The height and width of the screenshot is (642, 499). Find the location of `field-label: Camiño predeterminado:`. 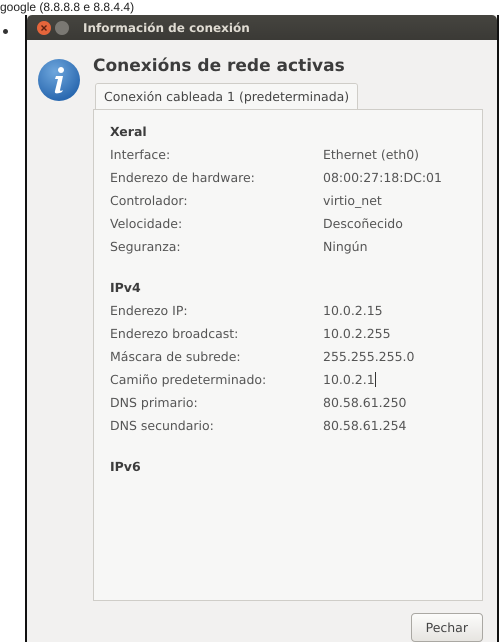

field-label: Camiño predeterminado: is located at coordinates (189, 379).